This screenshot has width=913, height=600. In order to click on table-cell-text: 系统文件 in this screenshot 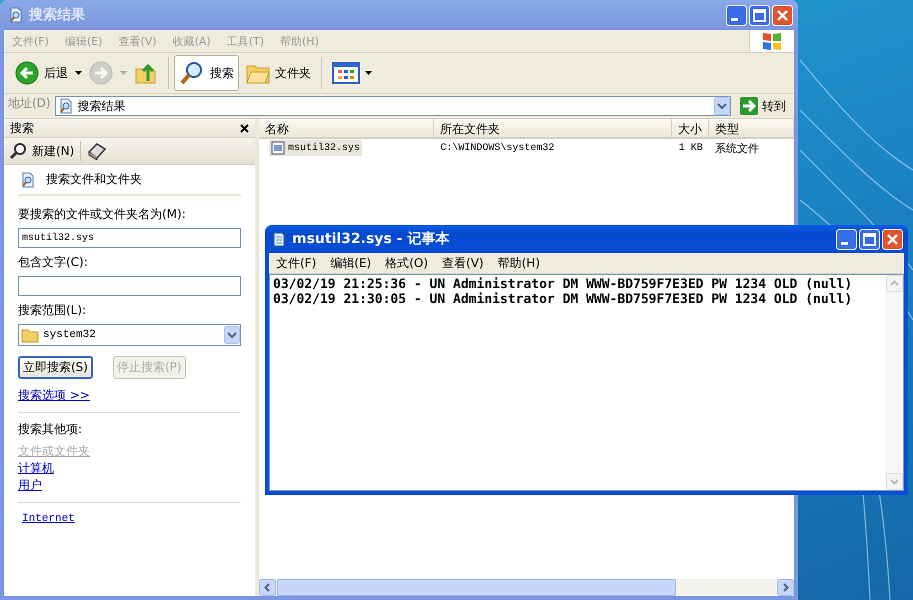, I will do `click(737, 148)`.